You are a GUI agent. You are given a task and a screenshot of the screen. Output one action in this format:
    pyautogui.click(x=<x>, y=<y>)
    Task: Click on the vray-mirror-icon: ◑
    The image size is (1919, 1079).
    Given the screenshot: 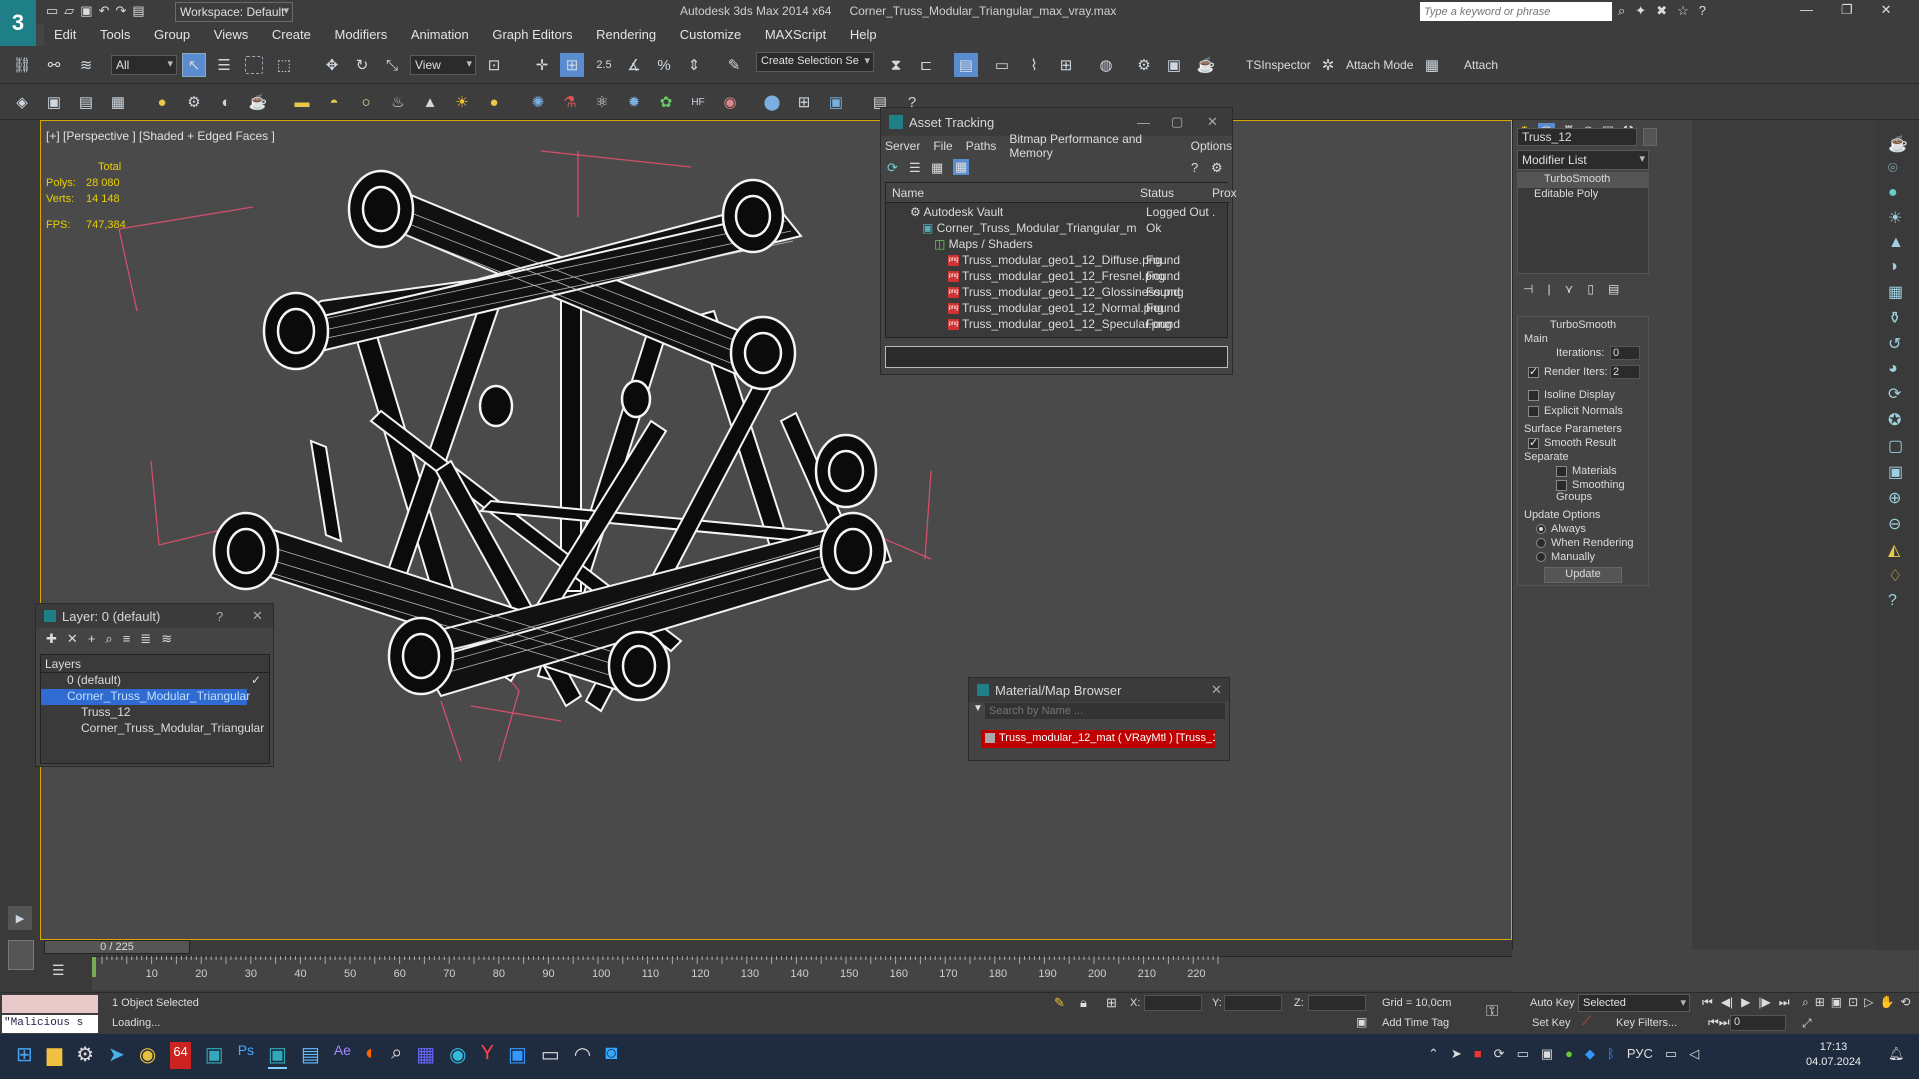 What is the action you would take?
    pyautogui.click(x=1903, y=267)
    